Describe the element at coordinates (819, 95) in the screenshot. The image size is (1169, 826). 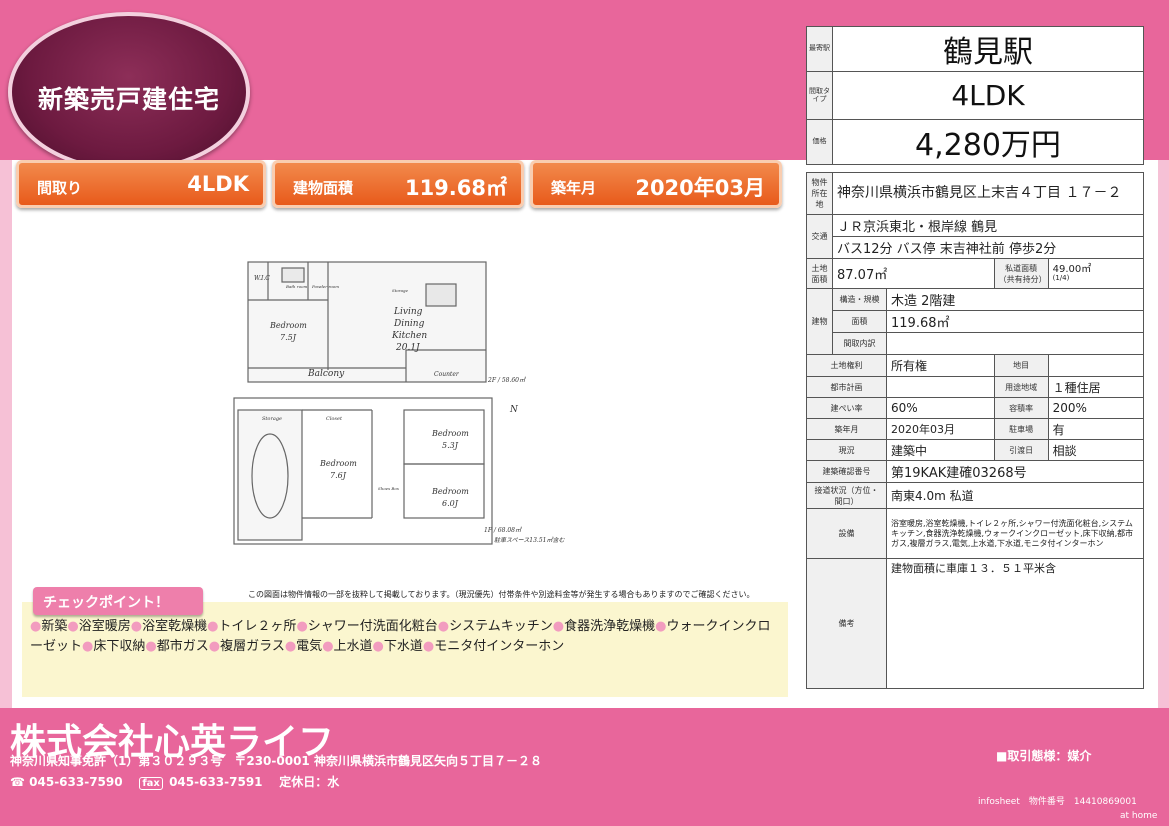
I see `layout-key: 間取タイプ` at that location.